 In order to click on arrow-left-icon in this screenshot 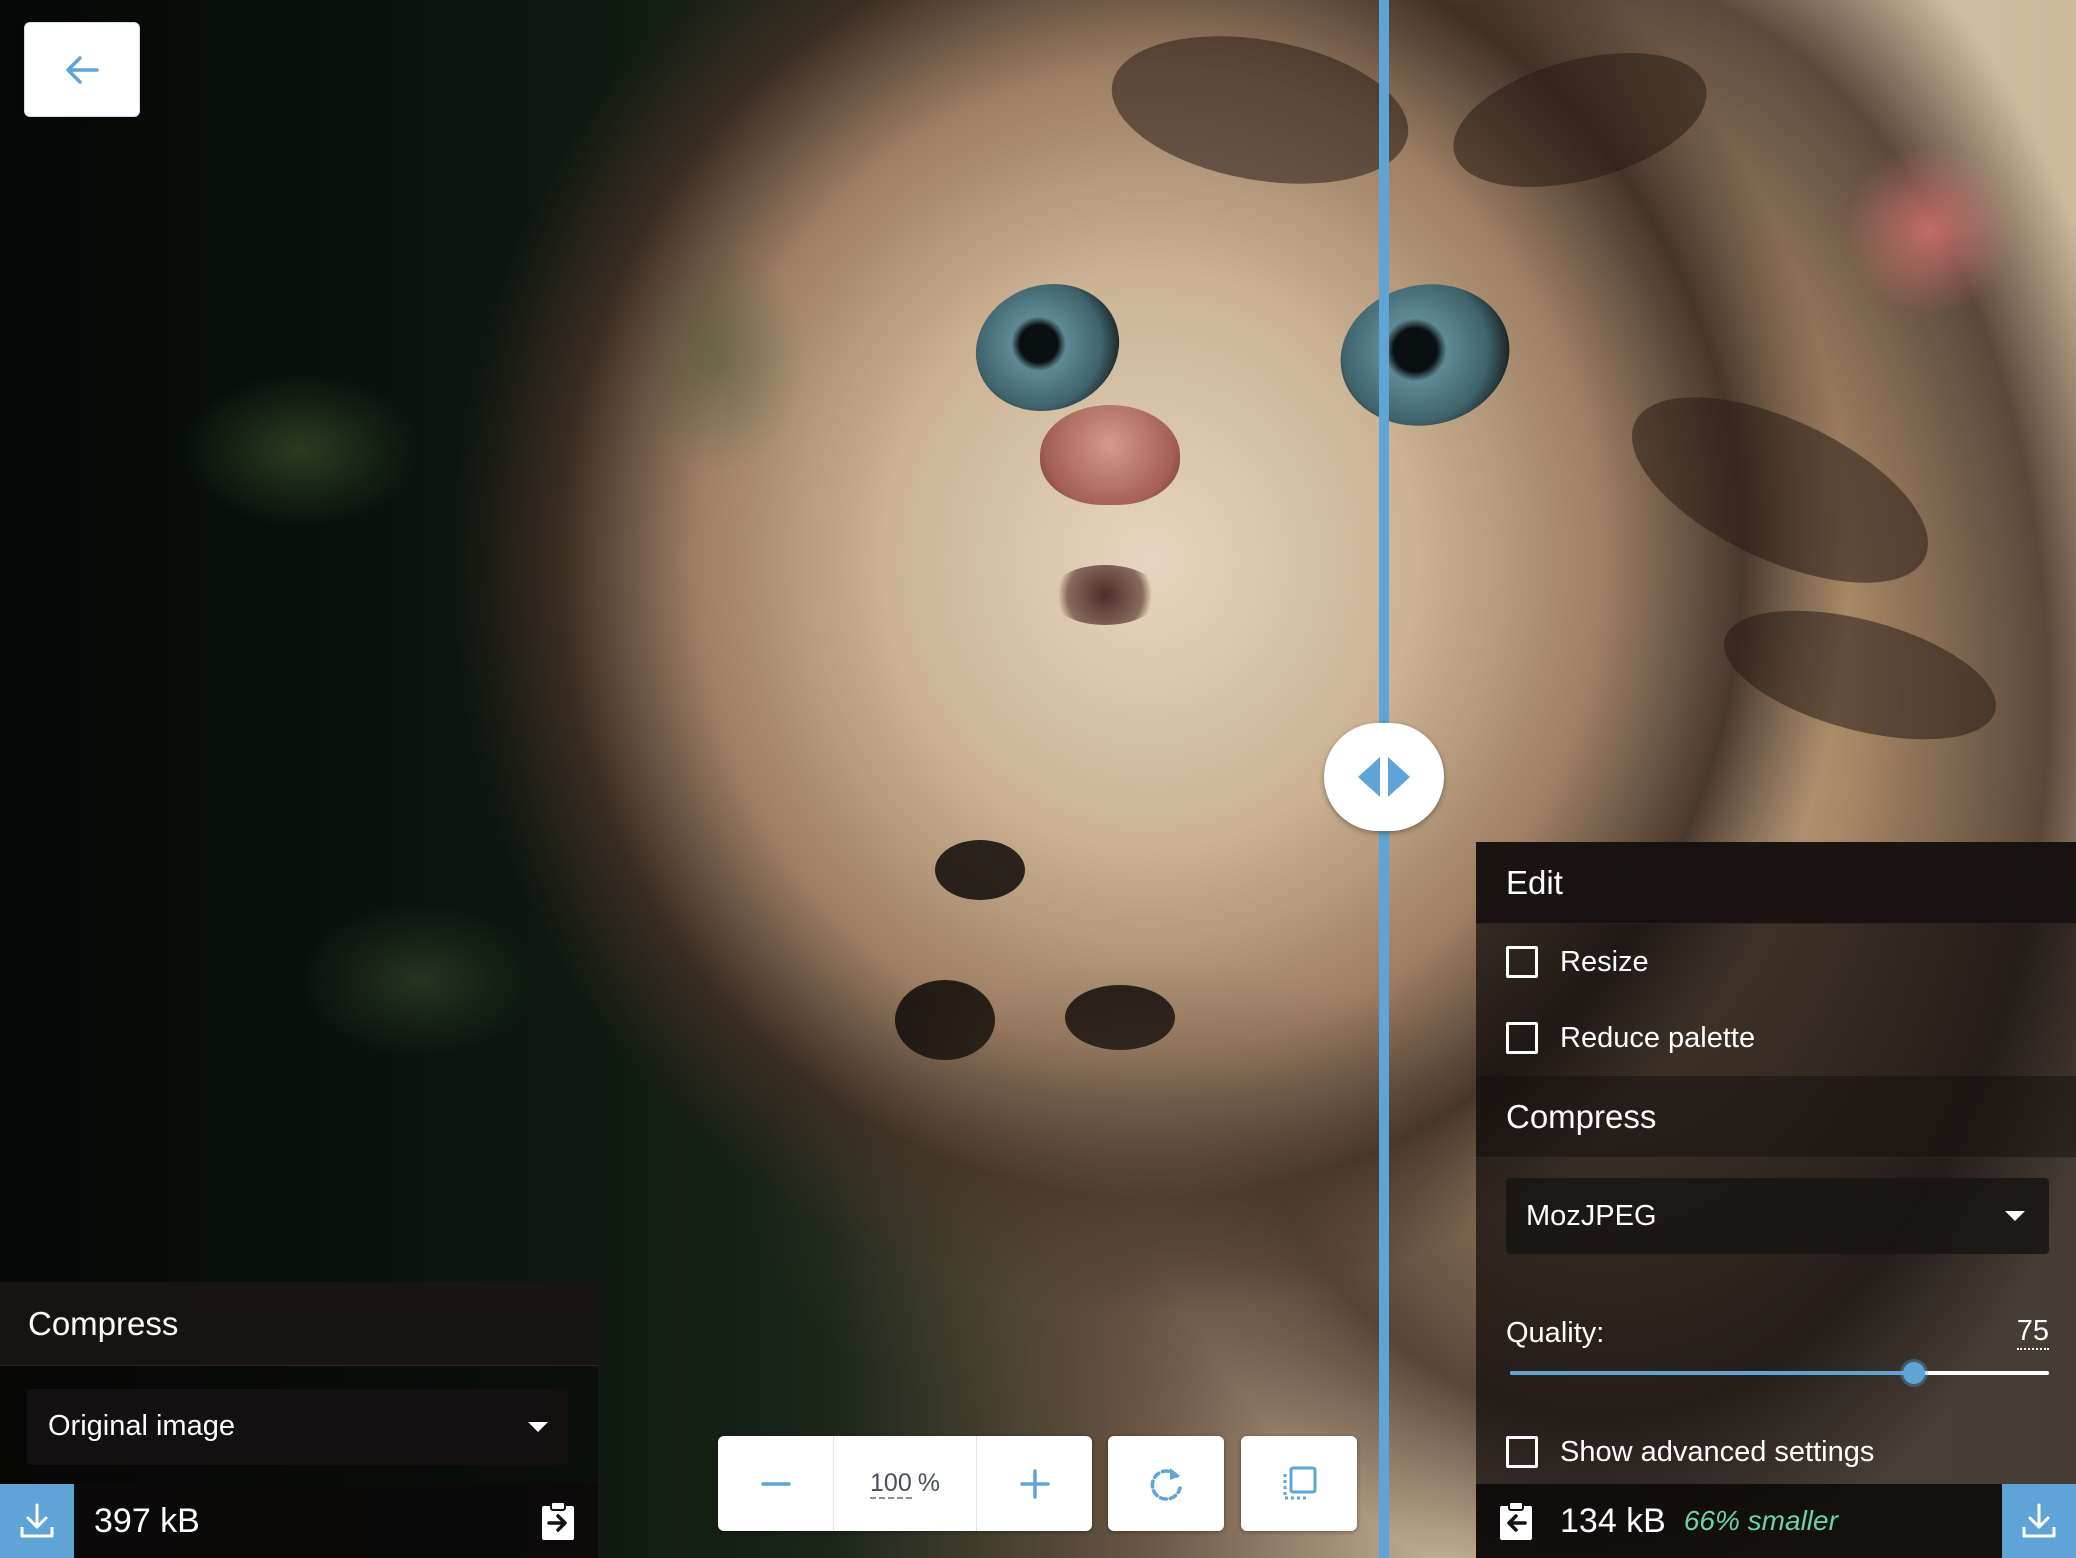, I will do `click(82, 69)`.